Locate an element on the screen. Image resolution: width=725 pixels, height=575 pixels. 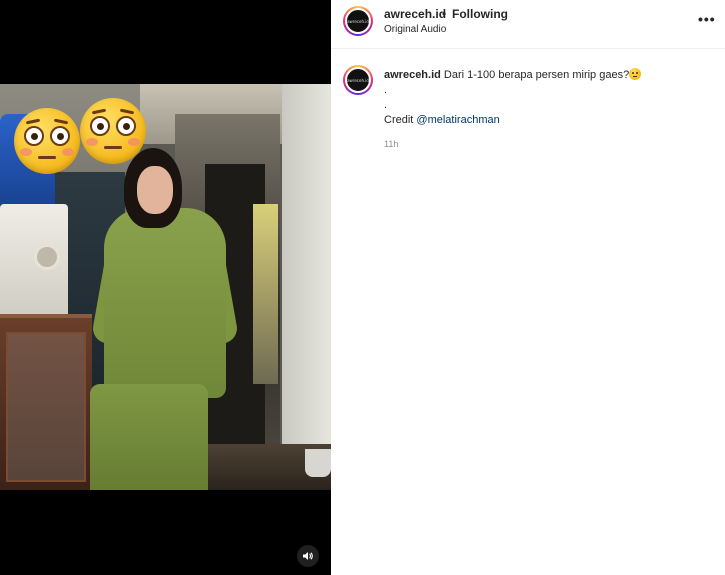
avatar: awreceh.id is located at coordinates (358, 21).